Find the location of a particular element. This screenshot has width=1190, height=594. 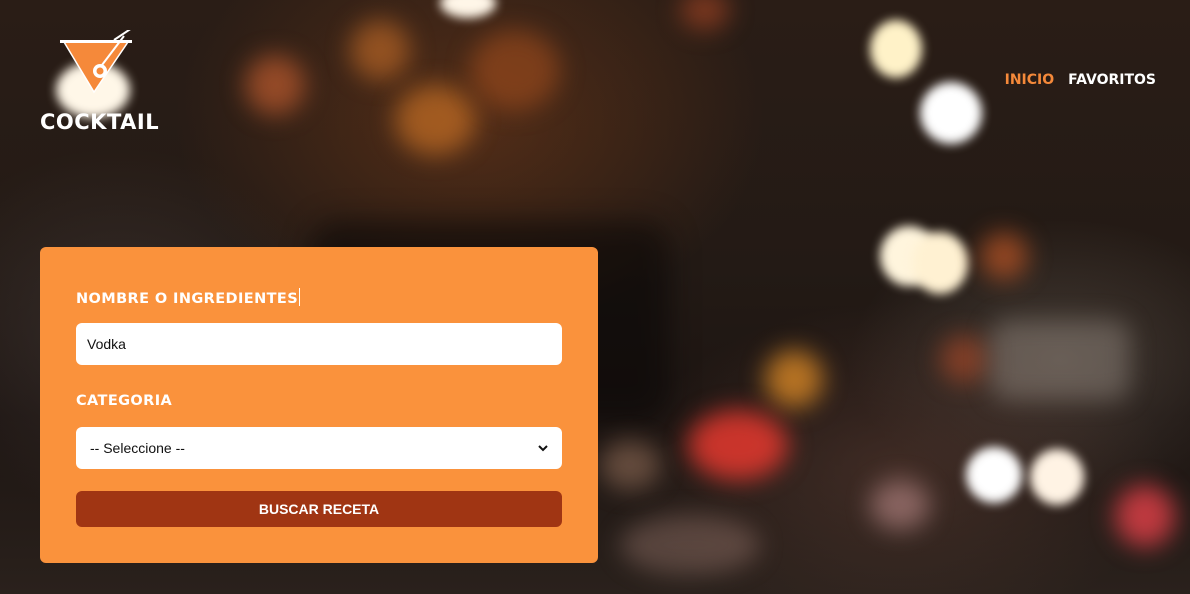

nav-link-inicio: INICIO is located at coordinates (1030, 80).